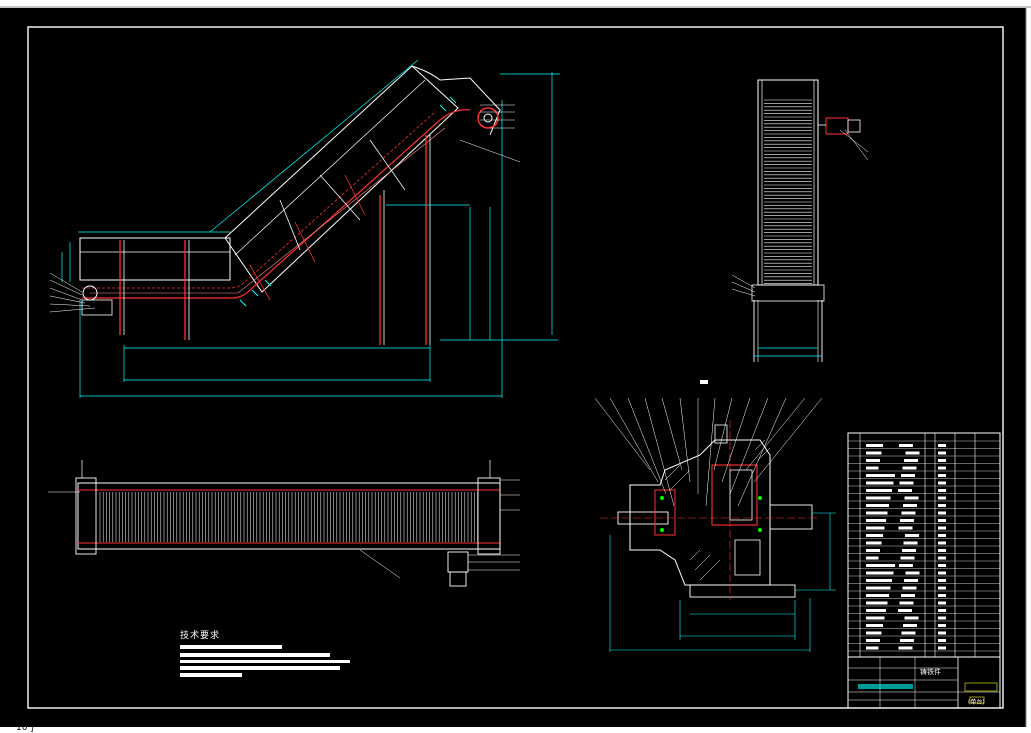  I want to click on corner-fragment: 10 ∫, so click(26, 728).